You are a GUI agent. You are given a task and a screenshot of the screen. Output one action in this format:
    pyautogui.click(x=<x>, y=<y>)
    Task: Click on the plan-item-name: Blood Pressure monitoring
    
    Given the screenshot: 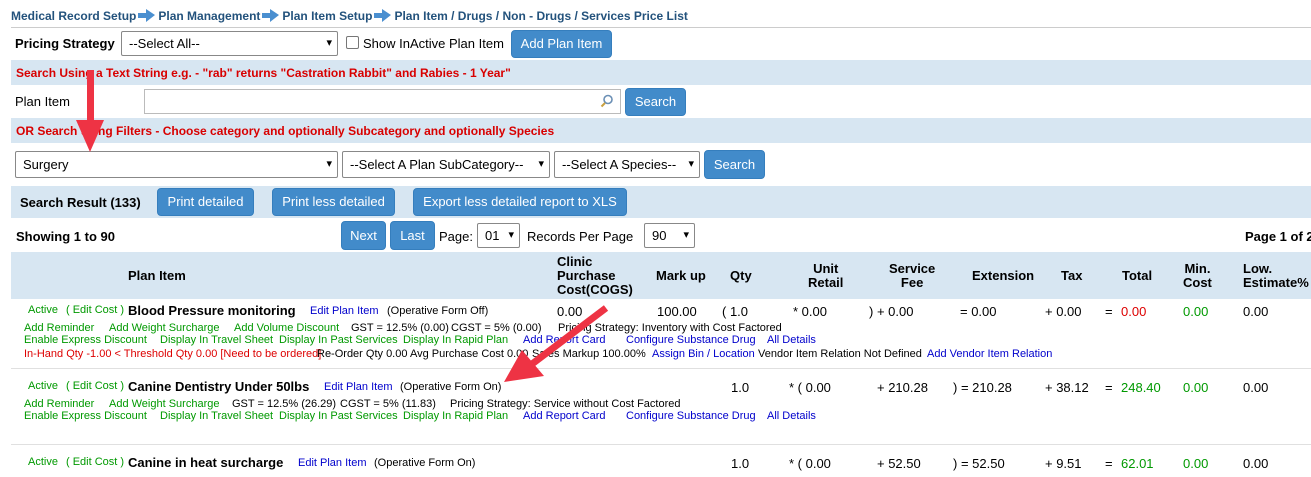 What is the action you would take?
    pyautogui.click(x=212, y=310)
    